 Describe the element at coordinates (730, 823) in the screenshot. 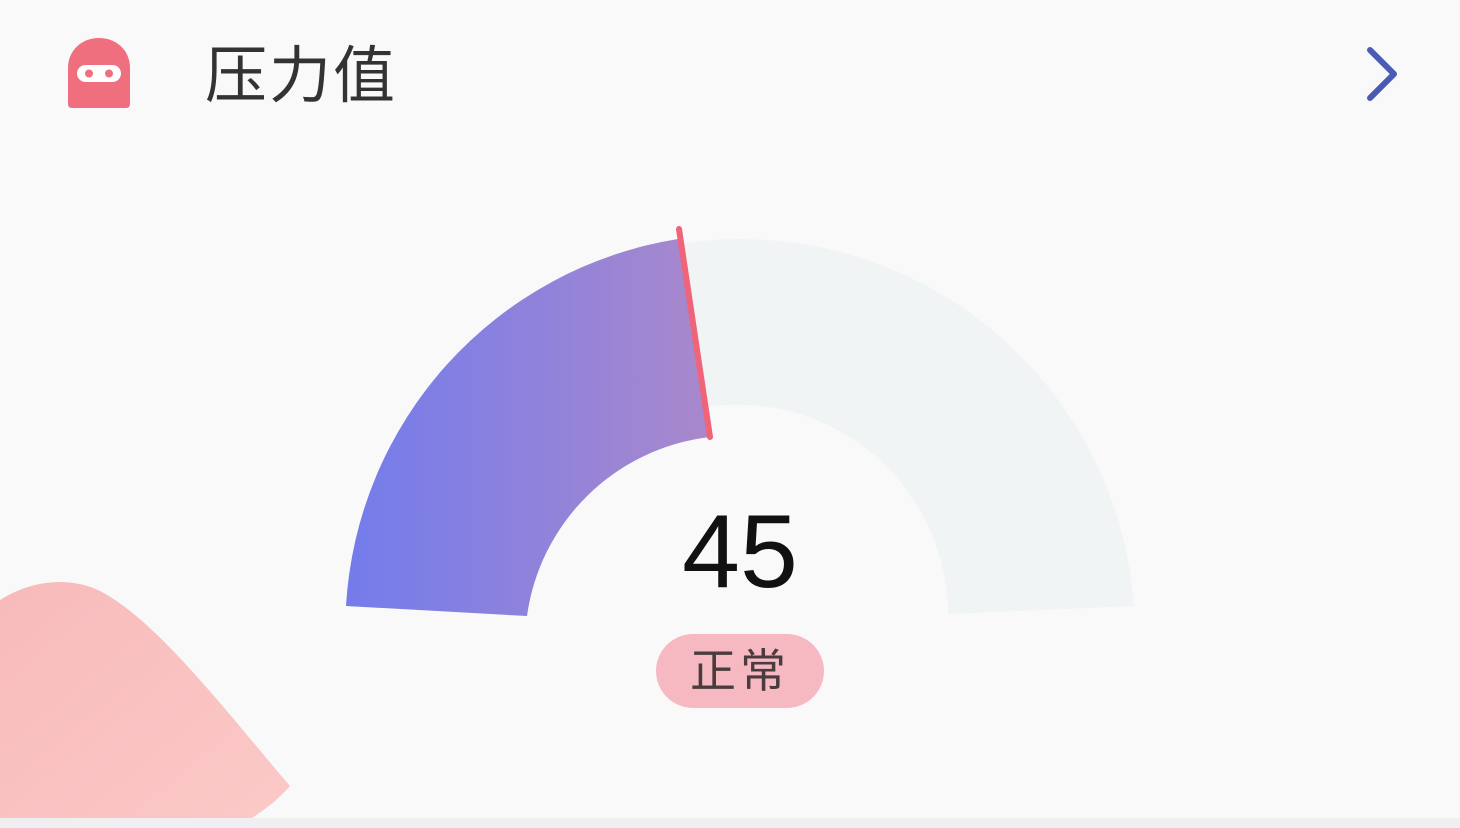

I see `bottom-divider` at that location.